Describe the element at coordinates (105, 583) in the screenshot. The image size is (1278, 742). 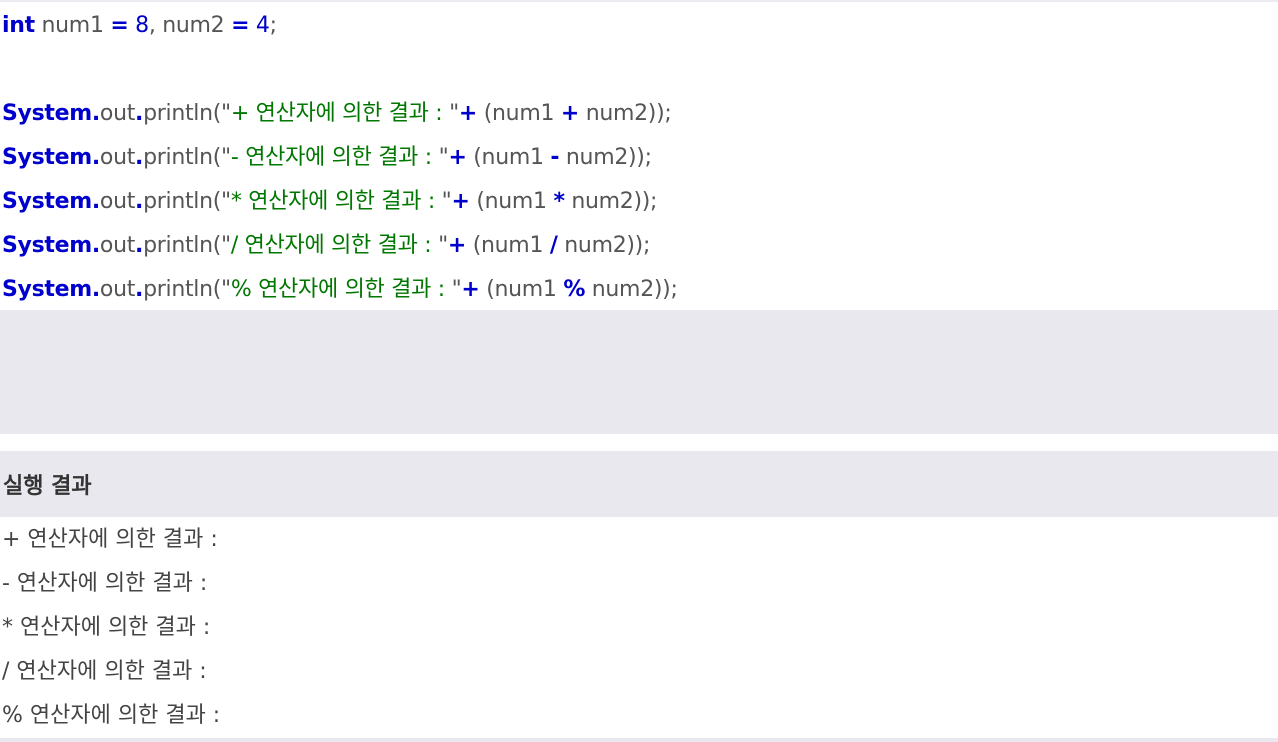
I see `output-line: - 연산자에 의한 결과 :` at that location.